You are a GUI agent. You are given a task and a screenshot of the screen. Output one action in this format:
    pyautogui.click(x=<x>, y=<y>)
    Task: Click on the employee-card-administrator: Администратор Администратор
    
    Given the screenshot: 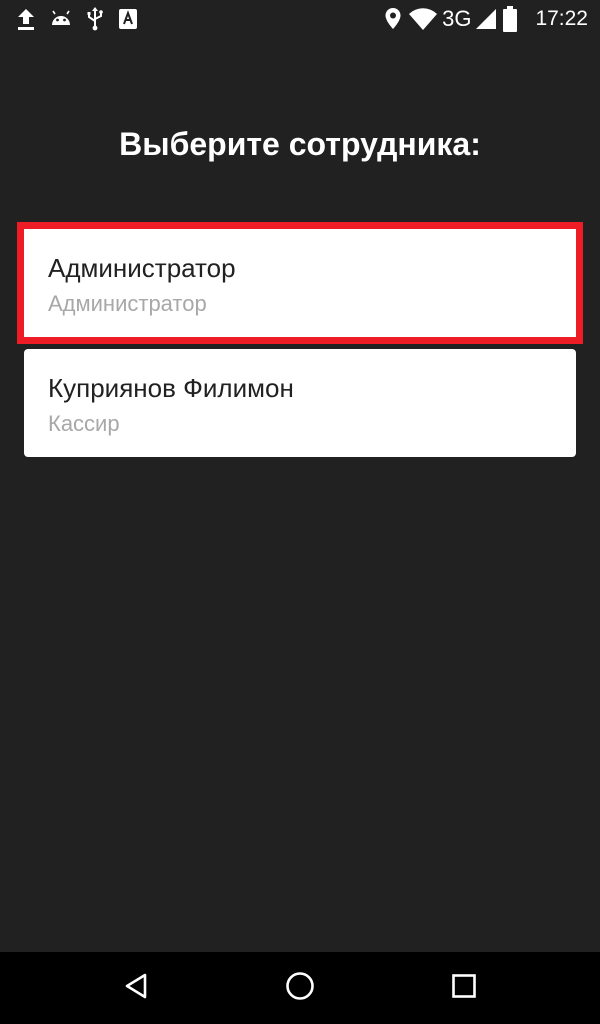 What is the action you would take?
    pyautogui.click(x=300, y=283)
    